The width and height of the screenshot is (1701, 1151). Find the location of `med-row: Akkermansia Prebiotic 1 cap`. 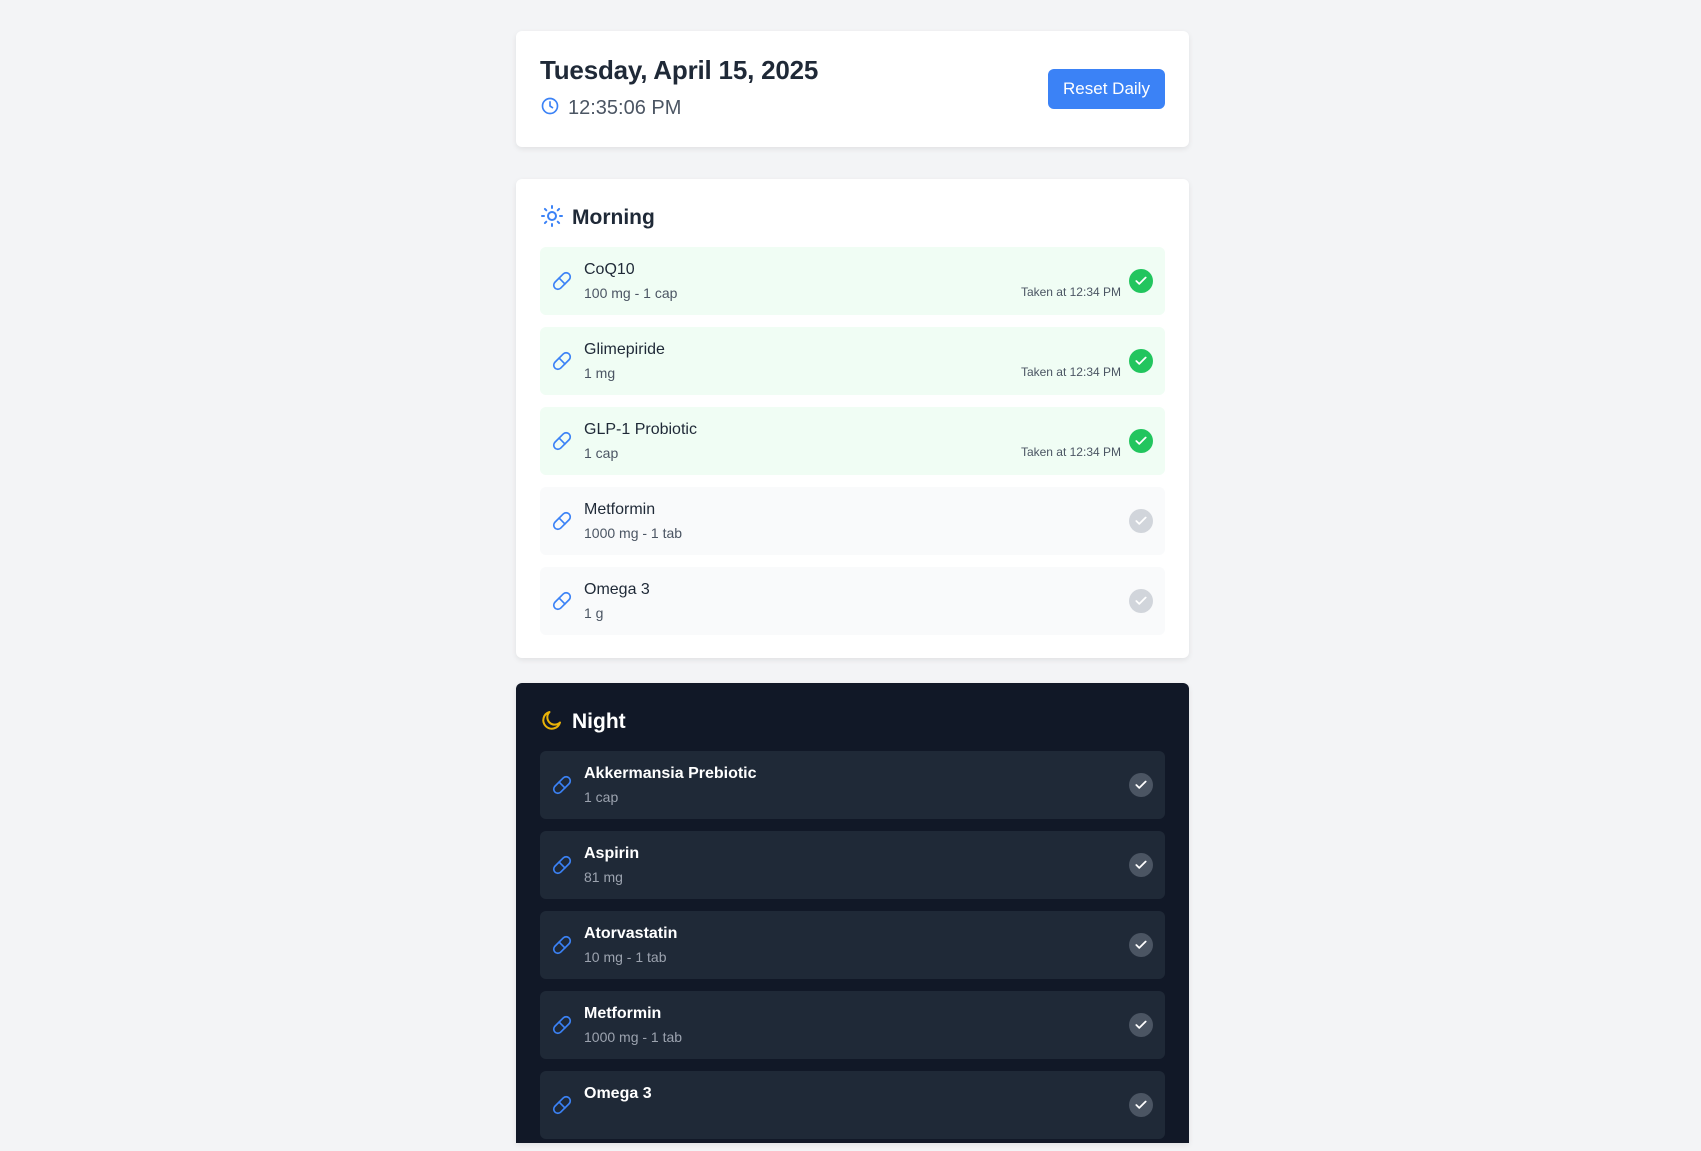

med-row: Akkermansia Prebiotic 1 cap is located at coordinates (852, 785).